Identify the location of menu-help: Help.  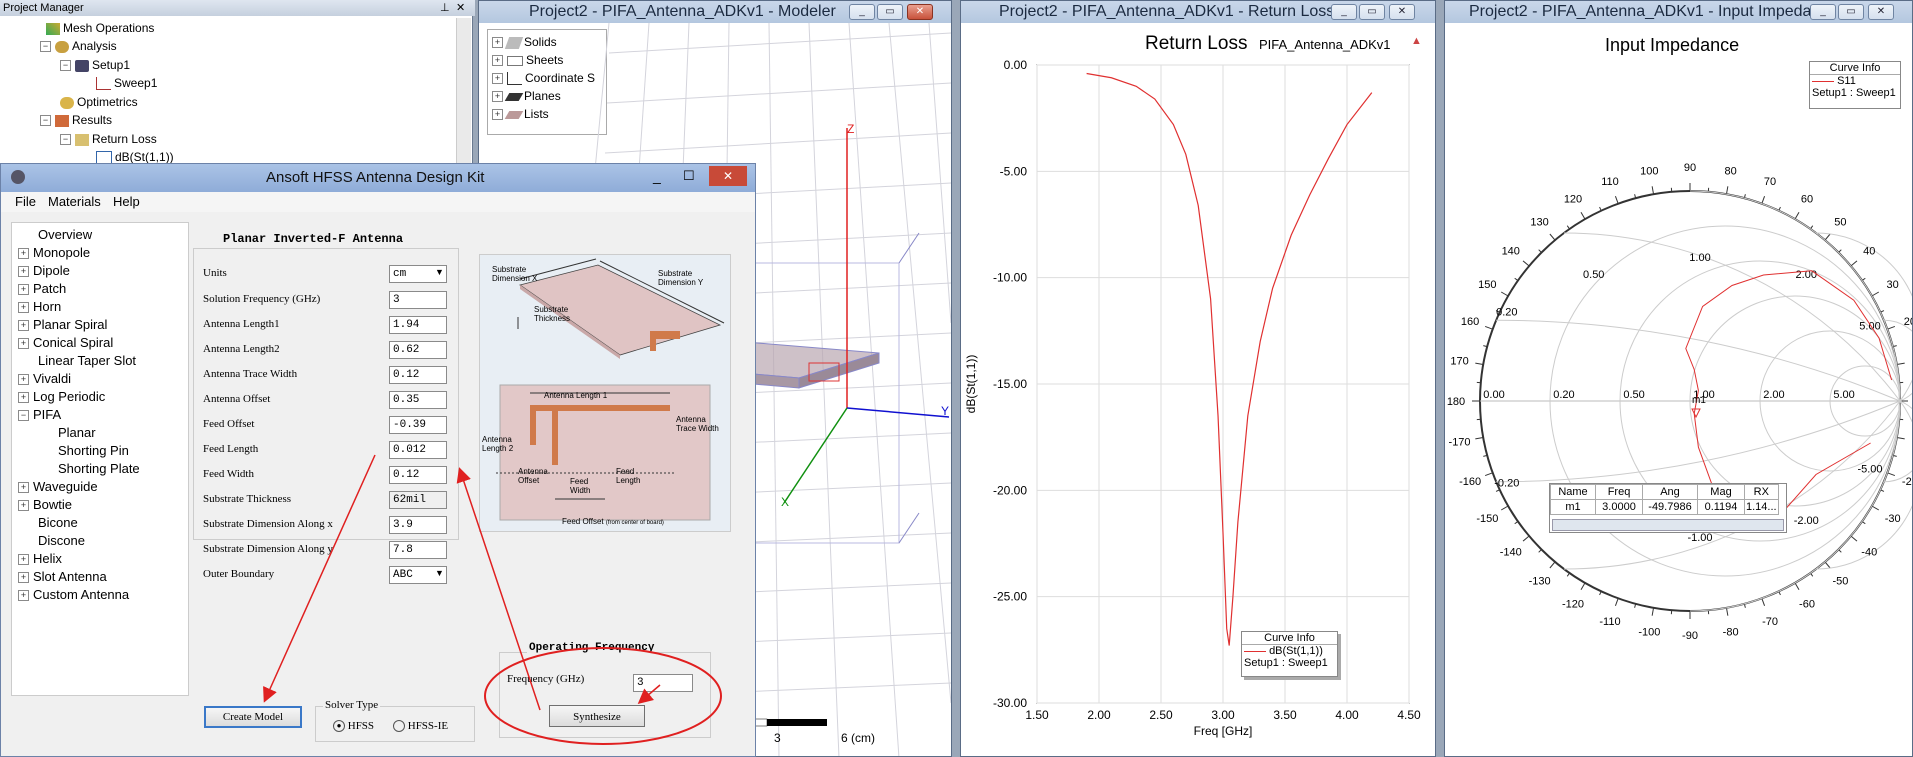
(126, 201).